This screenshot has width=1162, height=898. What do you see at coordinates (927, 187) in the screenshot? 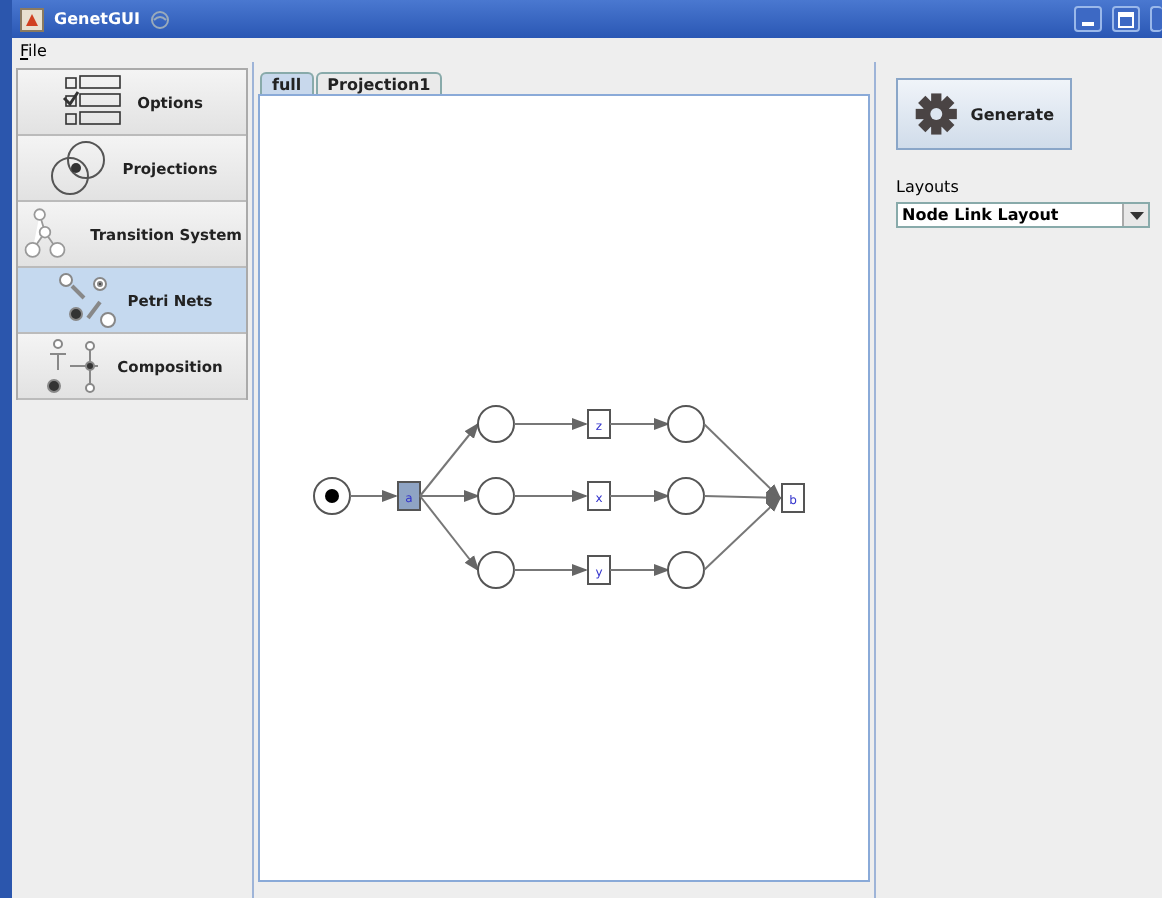
I see `layouts-label: Layouts` at bounding box center [927, 187].